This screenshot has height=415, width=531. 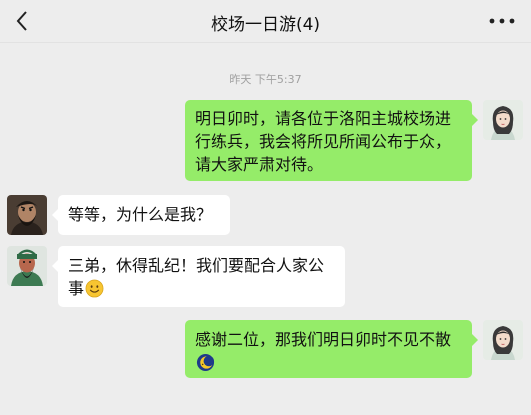 I want to click on green-warrior-avatar-icon, so click(x=27, y=266).